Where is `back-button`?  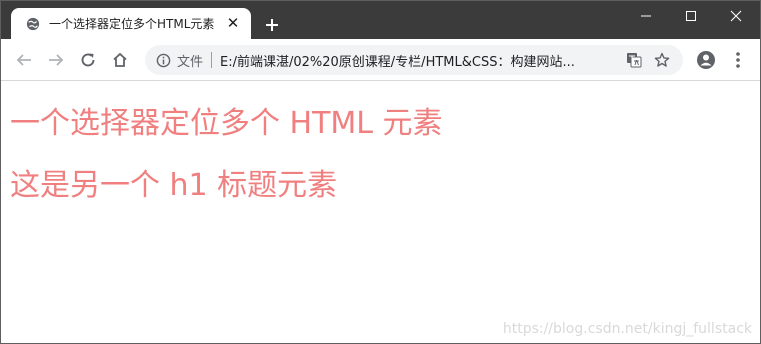
back-button is located at coordinates (24, 60).